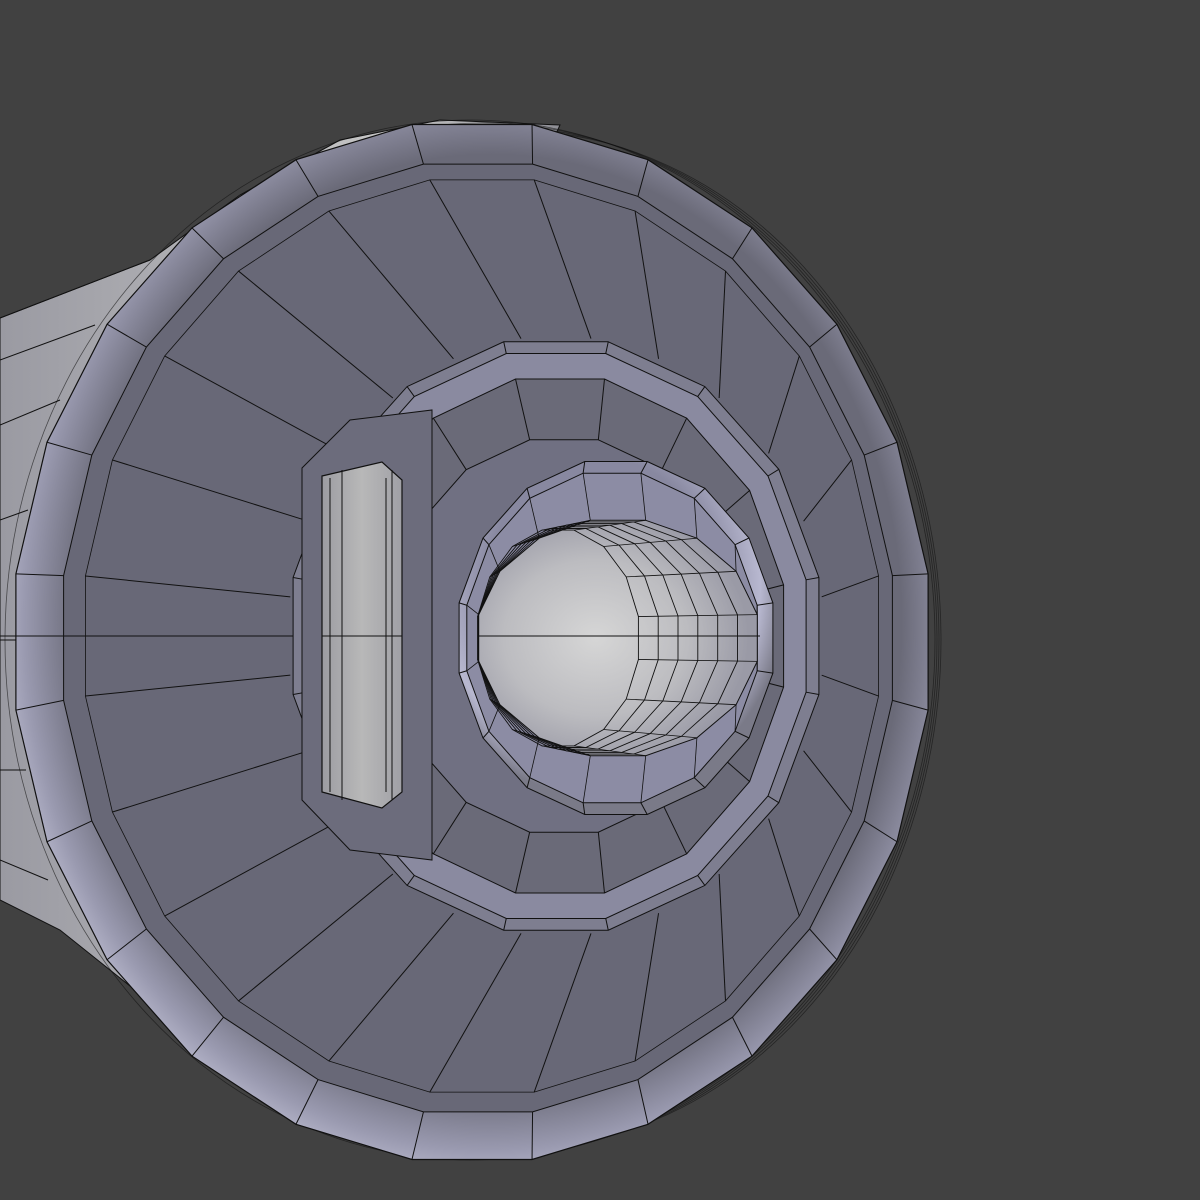 This screenshot has width=1200, height=1200. Describe the element at coordinates (362, 635) in the screenshot. I see `slot-face` at that location.